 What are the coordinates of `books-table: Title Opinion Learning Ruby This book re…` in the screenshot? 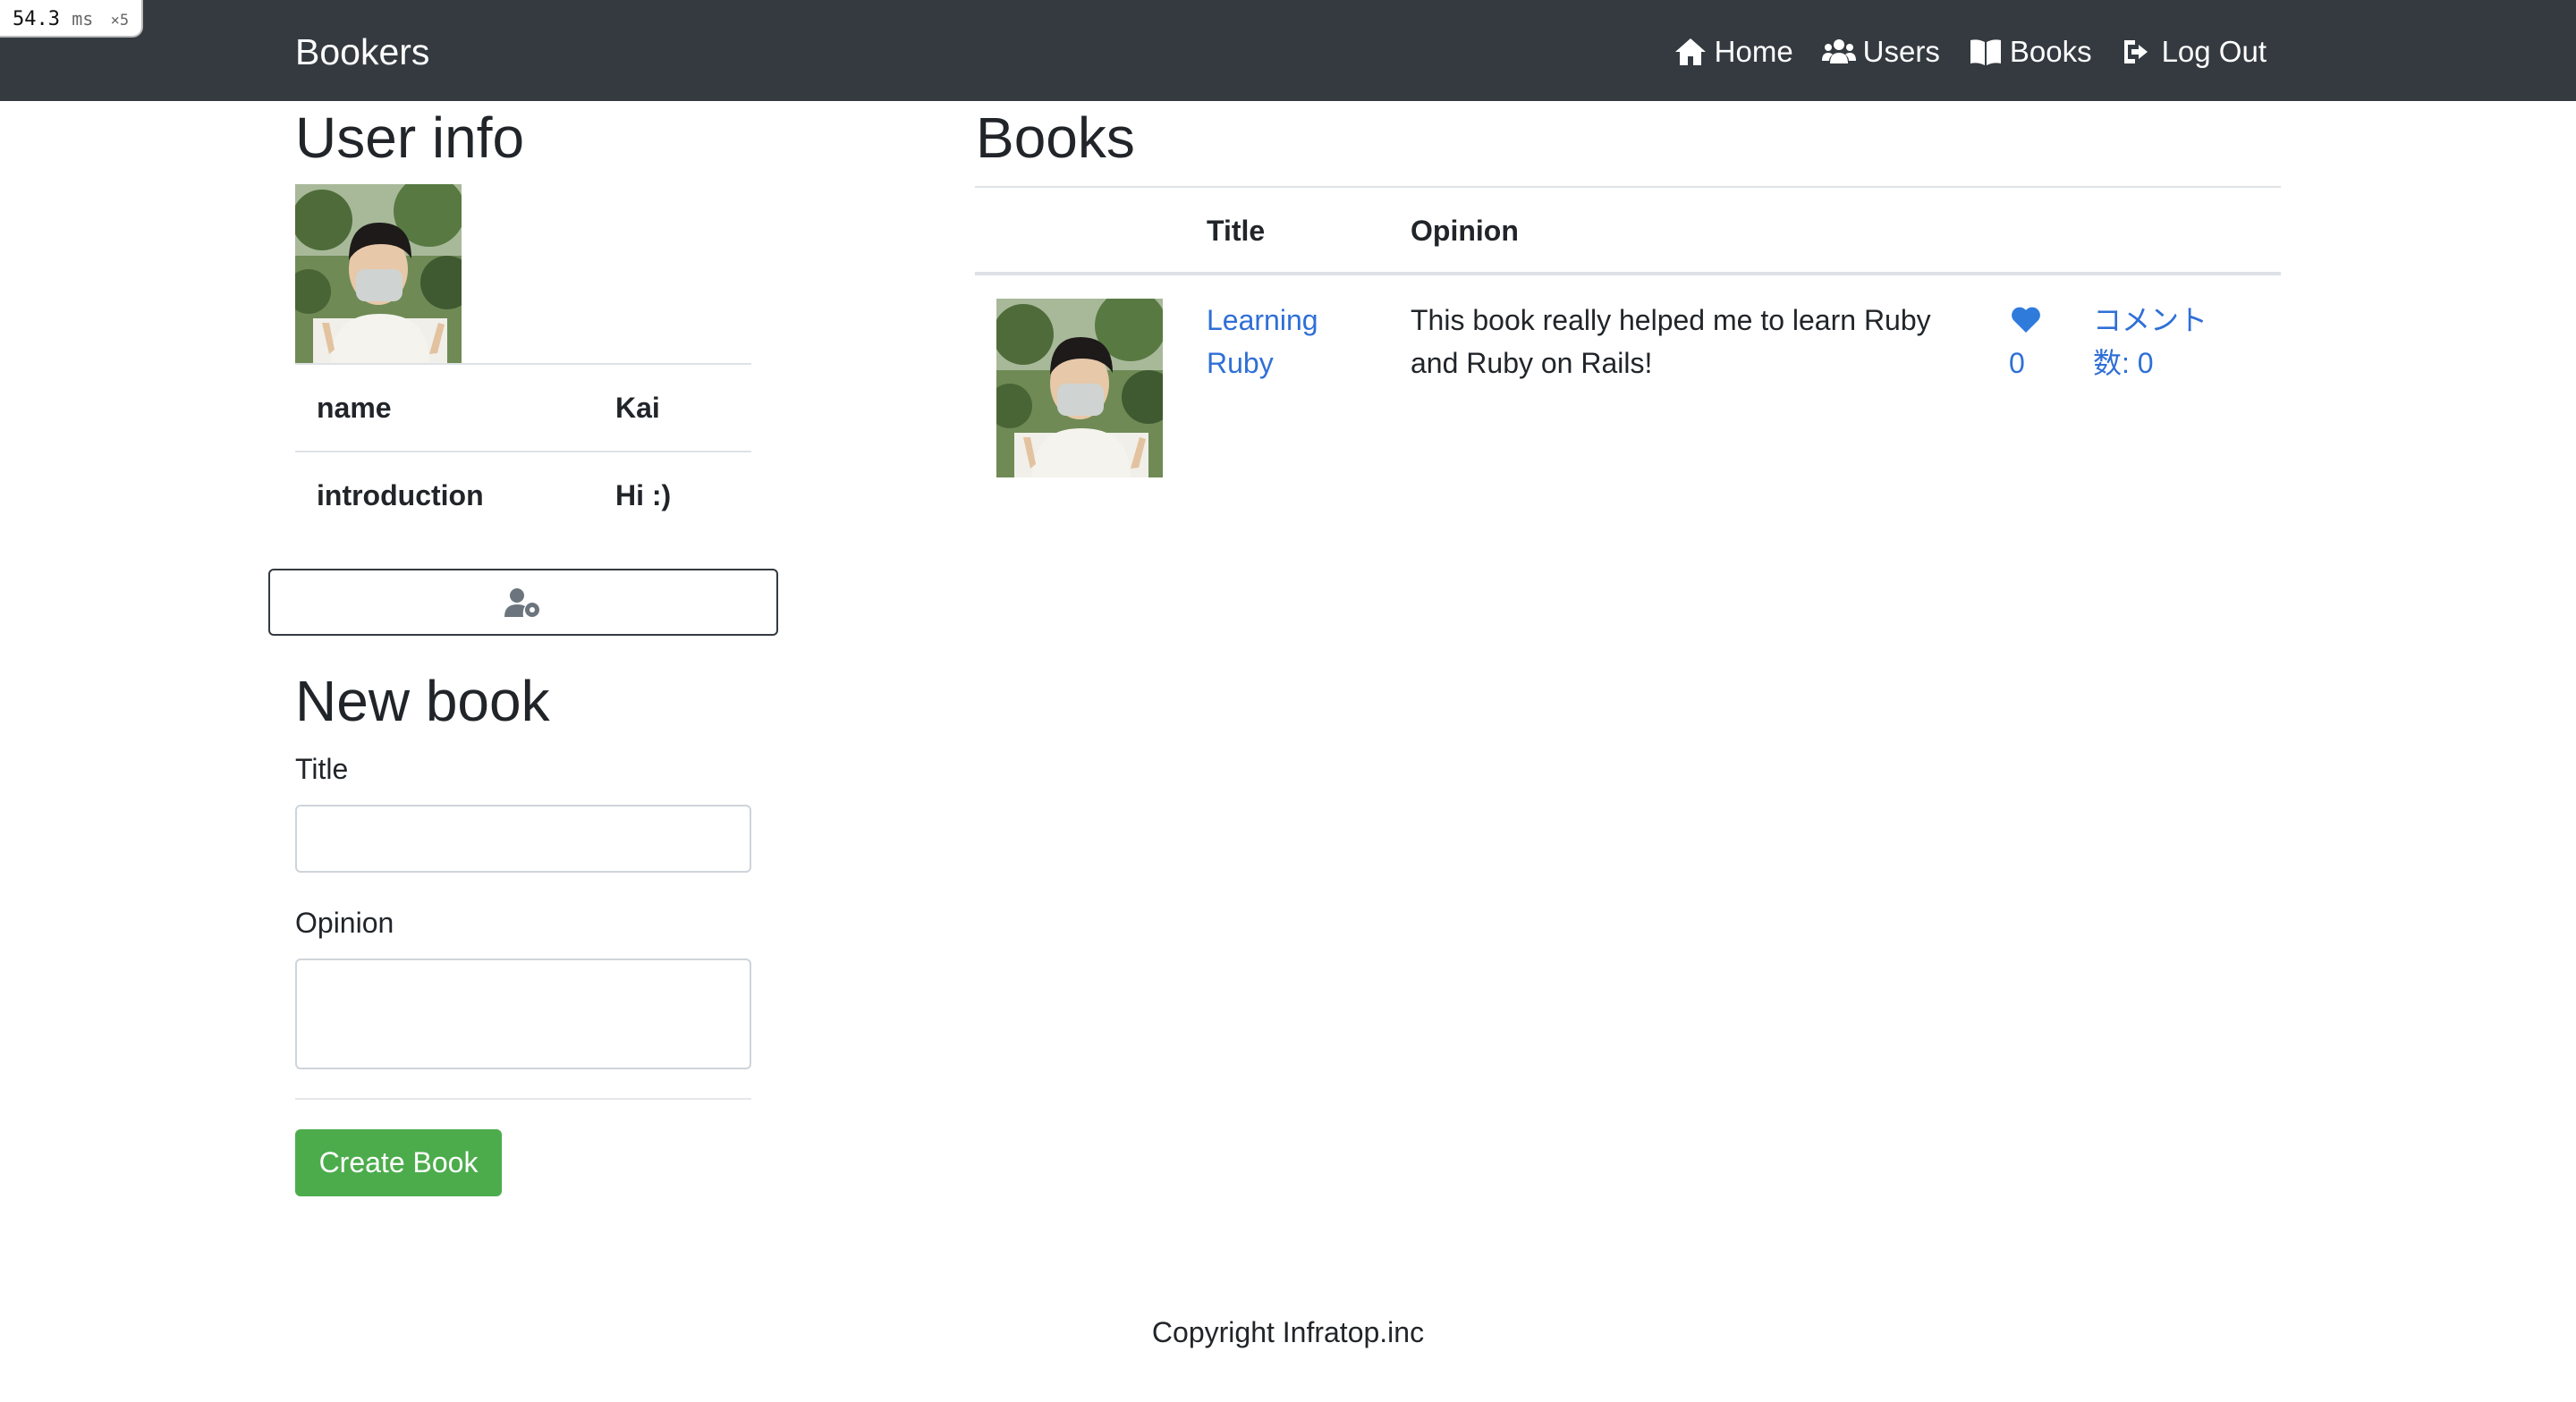 It's located at (1628, 342).